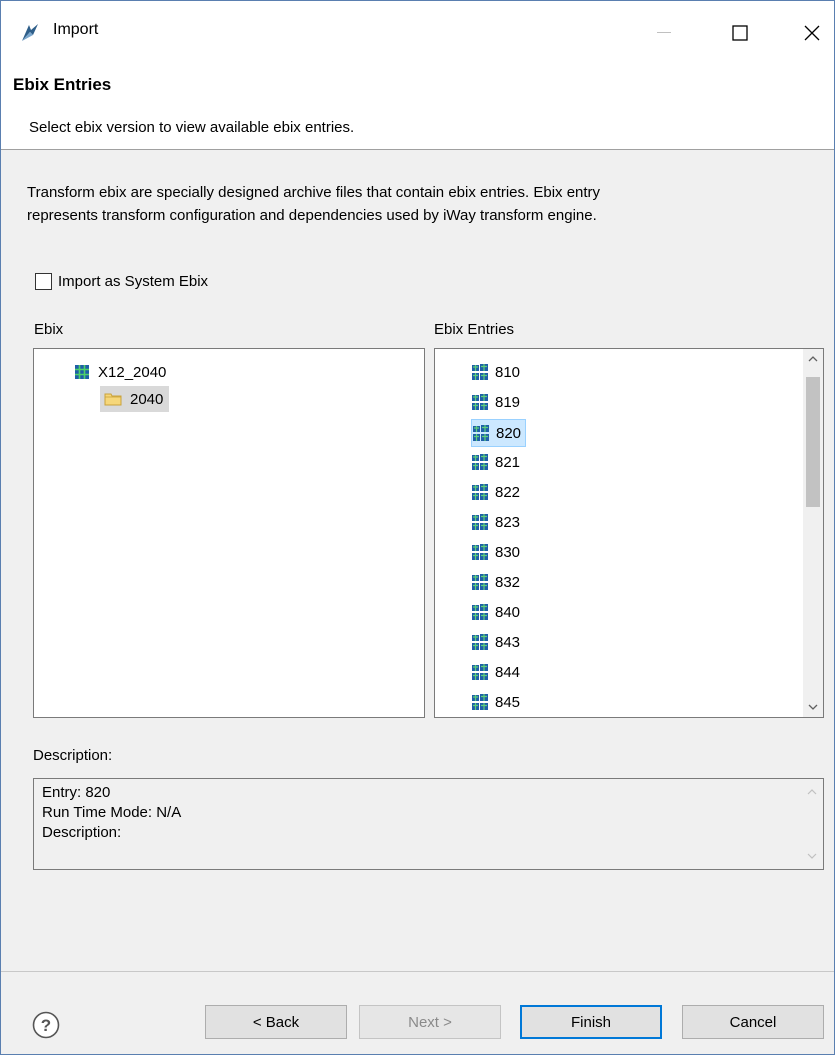 The height and width of the screenshot is (1055, 835). I want to click on entry-label: 822, so click(508, 492).